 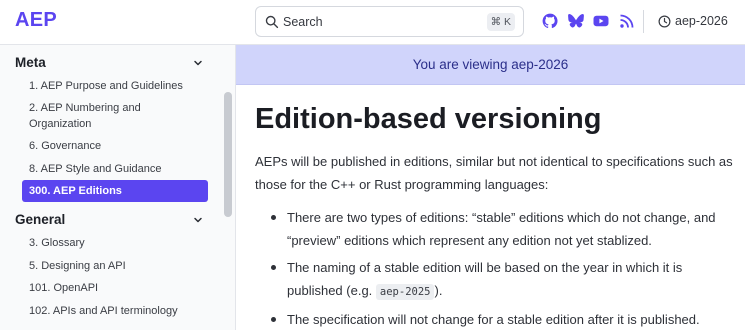 I want to click on page-title: Edition-based versioning, so click(x=428, y=119).